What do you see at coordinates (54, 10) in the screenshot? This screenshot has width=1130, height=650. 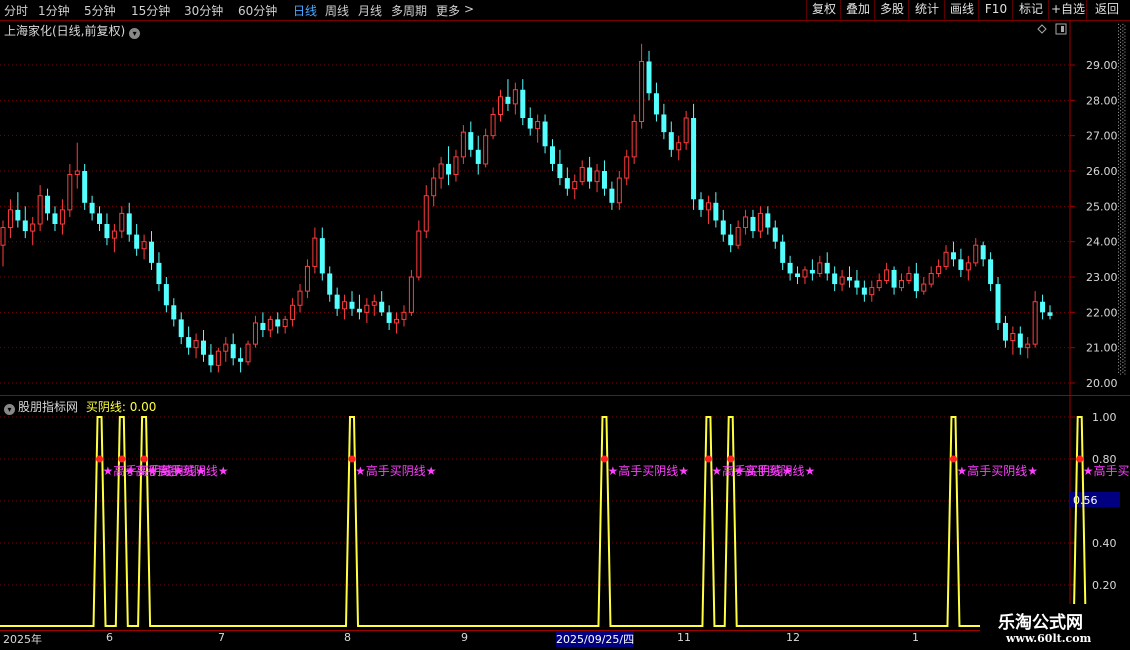 I see `period-tab-1min: 1分钟` at bounding box center [54, 10].